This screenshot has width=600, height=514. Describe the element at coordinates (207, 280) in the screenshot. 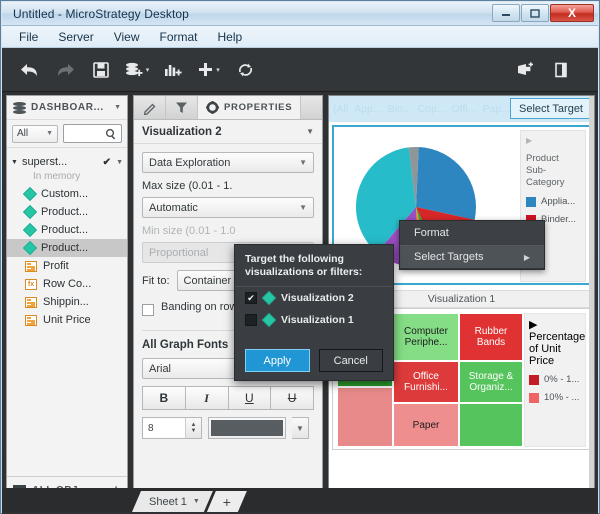

I see `fit-to-value: Container` at that location.